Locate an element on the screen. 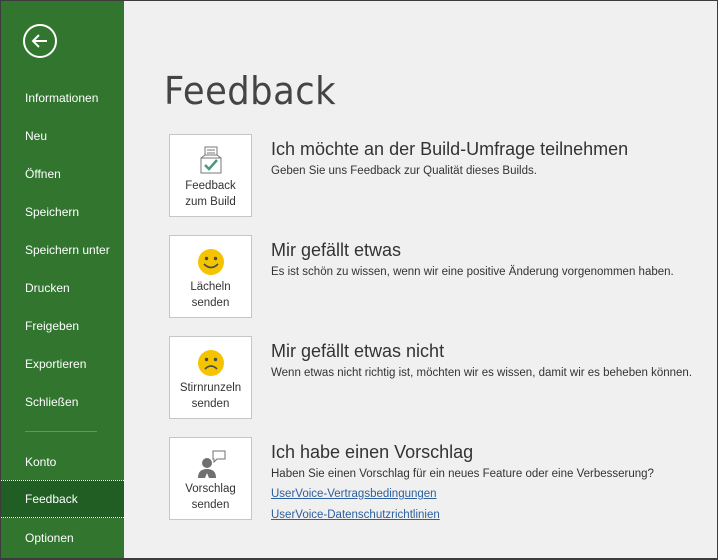 The image size is (718, 560). smile-face-icon is located at coordinates (211, 262).